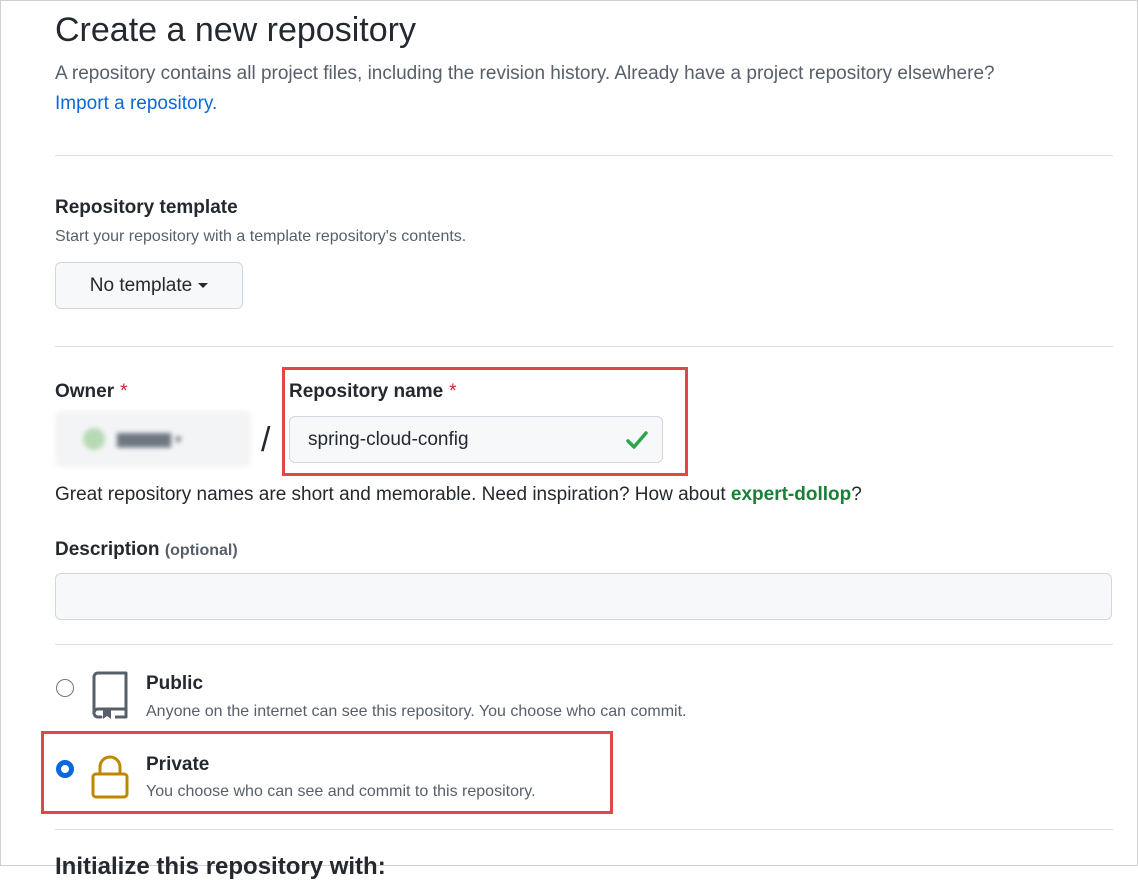 This screenshot has height=881, width=1138. I want to click on owner-select: ▇▇▇▇▇ ▾, so click(153, 439).